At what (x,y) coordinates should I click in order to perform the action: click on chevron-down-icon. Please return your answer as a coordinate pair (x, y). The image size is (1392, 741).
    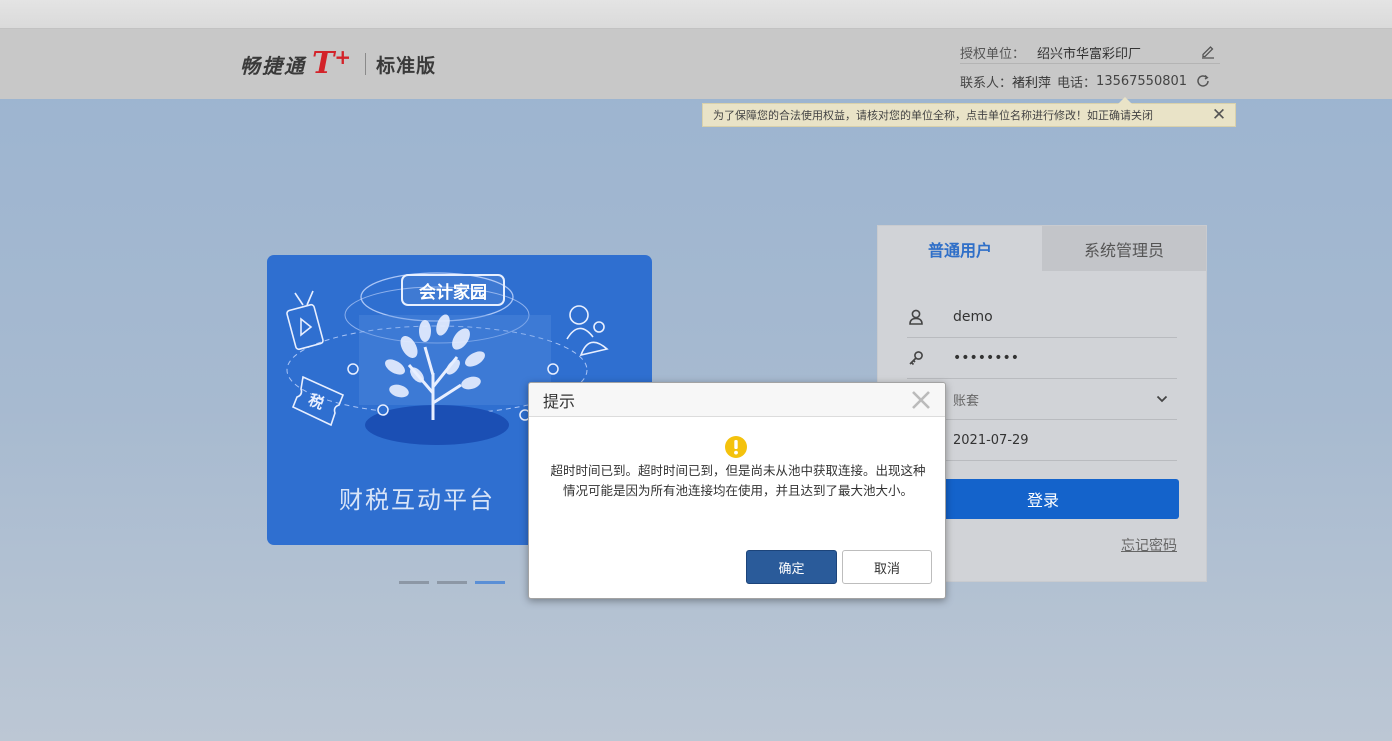
    Looking at the image, I should click on (1162, 399).